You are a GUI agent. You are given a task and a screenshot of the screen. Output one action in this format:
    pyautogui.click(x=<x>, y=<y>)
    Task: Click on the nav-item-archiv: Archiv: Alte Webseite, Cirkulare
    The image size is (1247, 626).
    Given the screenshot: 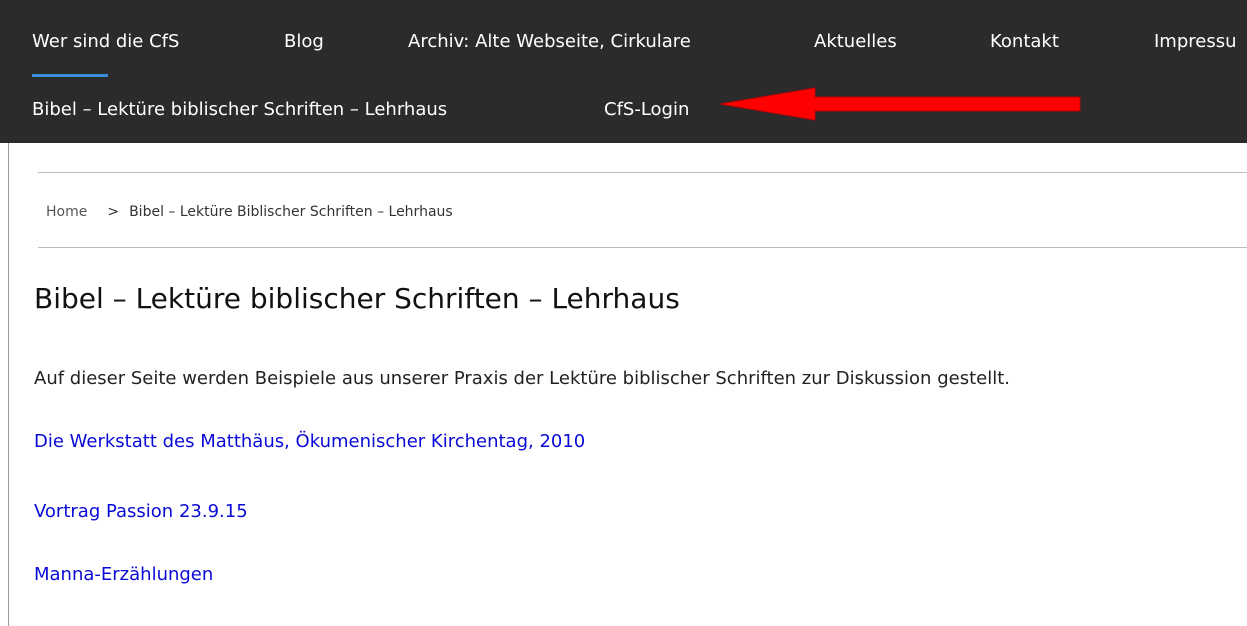 What is the action you would take?
    pyautogui.click(x=549, y=42)
    